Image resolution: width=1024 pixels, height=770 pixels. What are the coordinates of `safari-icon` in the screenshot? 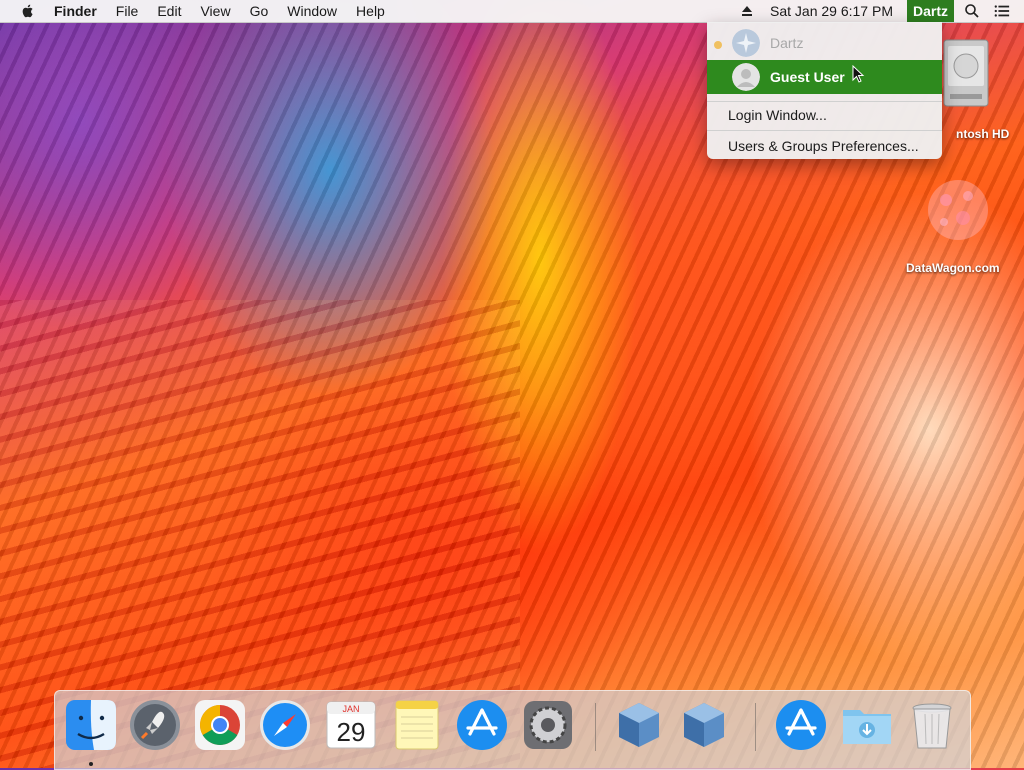 It's located at (285, 725).